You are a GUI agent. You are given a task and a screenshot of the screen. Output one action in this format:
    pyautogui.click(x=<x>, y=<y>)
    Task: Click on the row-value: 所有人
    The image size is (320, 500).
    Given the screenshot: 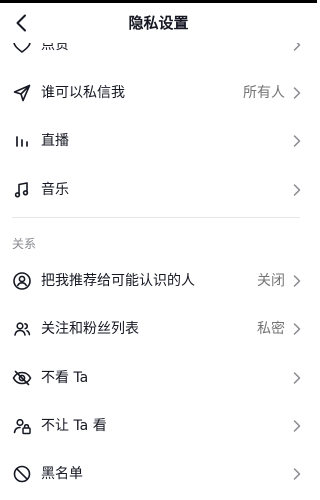 What is the action you would take?
    pyautogui.click(x=264, y=93)
    